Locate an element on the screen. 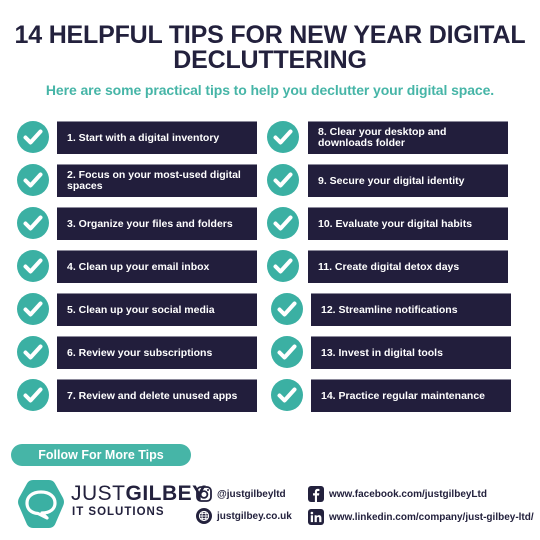  tip-item: 10. Evaluate your digital habits is located at coordinates (270, 223).